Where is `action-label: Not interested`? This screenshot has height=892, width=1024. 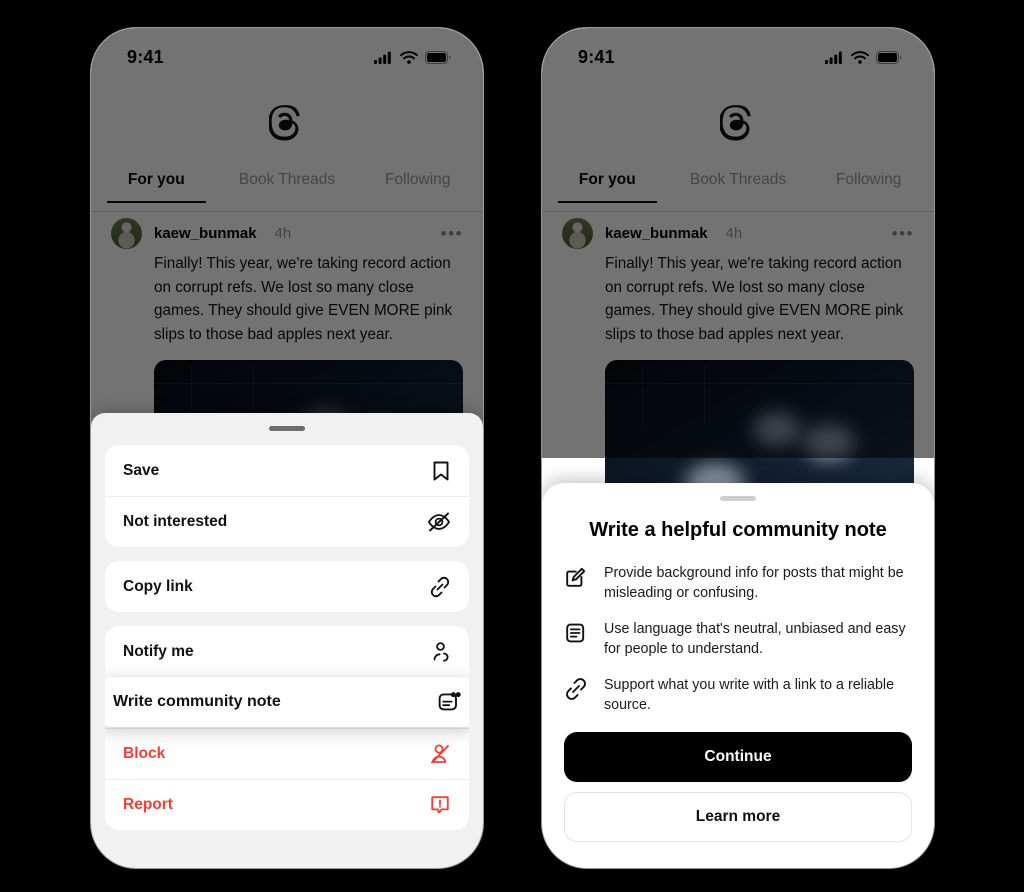 action-label: Not interested is located at coordinates (175, 521).